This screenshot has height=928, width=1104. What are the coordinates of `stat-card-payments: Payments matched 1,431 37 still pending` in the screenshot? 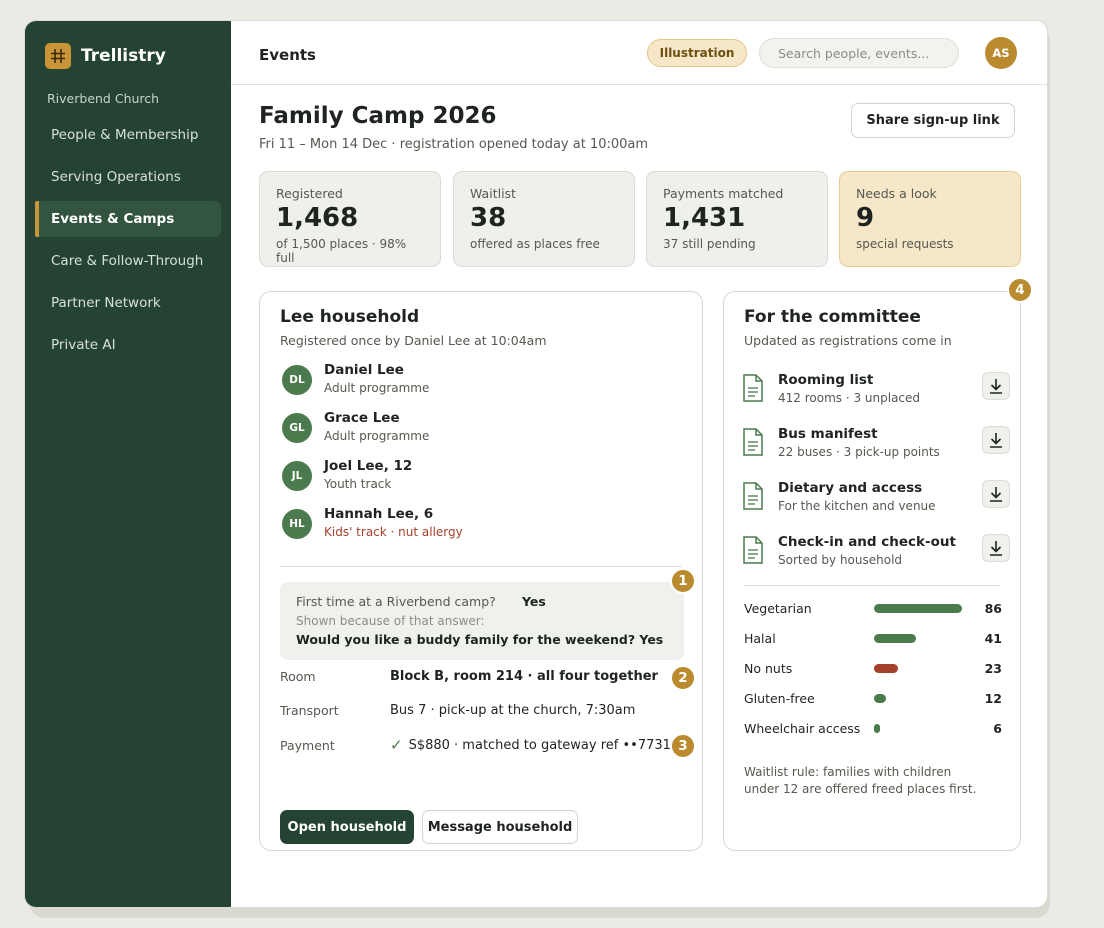 It's located at (737, 219).